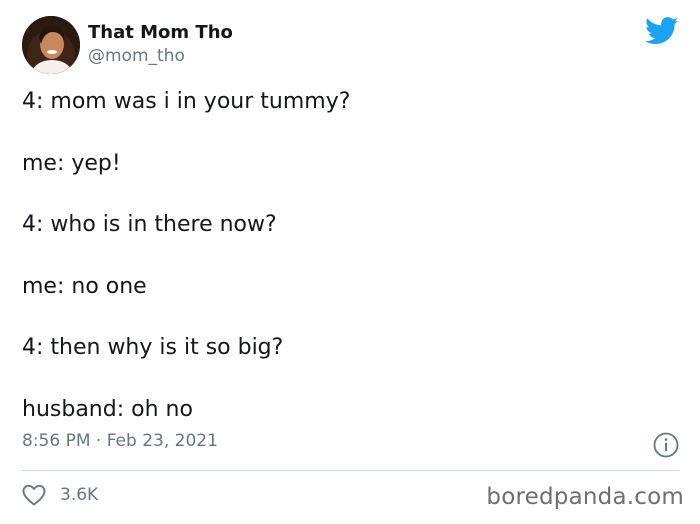 The image size is (700, 524). What do you see at coordinates (71, 163) in the screenshot?
I see `tweet-line: me: yep!` at bounding box center [71, 163].